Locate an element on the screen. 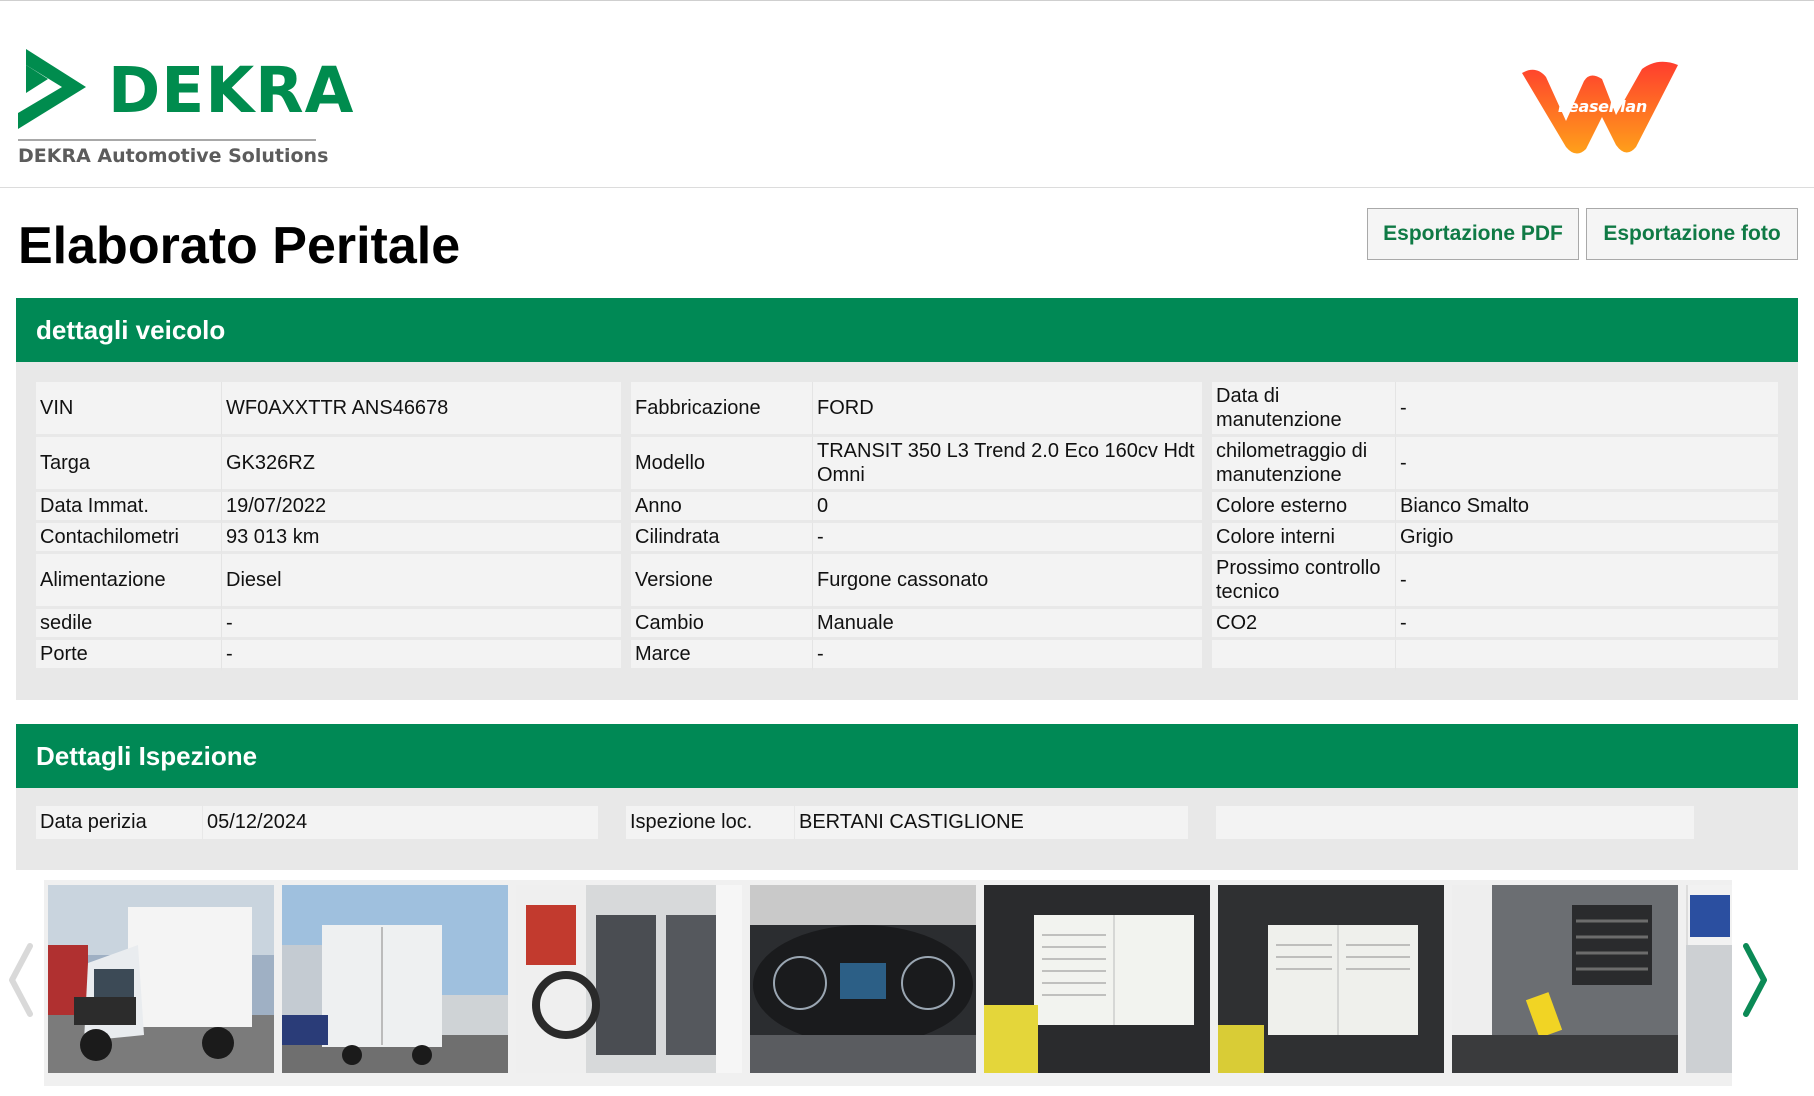 The width and height of the screenshot is (1814, 1096). export-photos-button: Esportazione foto is located at coordinates (1692, 234).